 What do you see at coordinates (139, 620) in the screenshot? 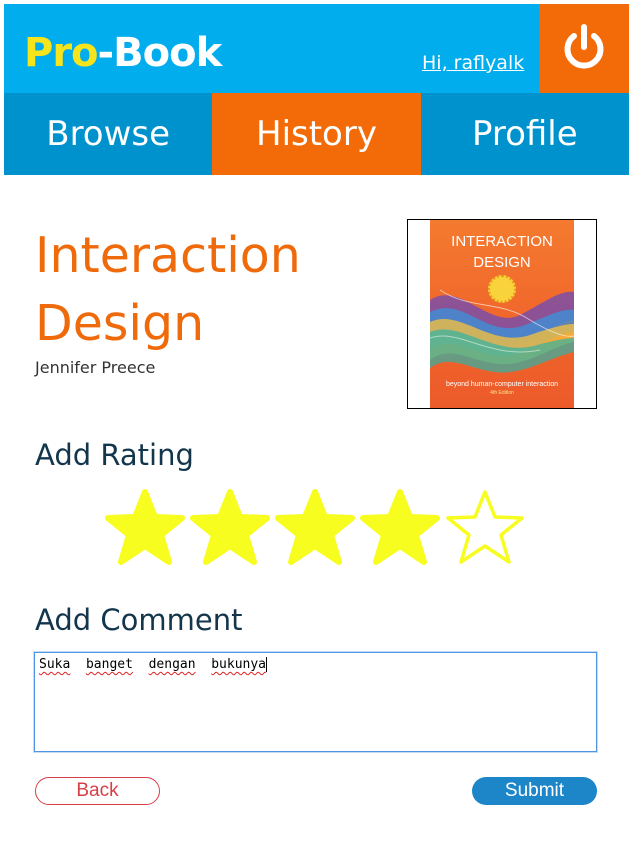
I see `comment-heading: Add Comment` at bounding box center [139, 620].